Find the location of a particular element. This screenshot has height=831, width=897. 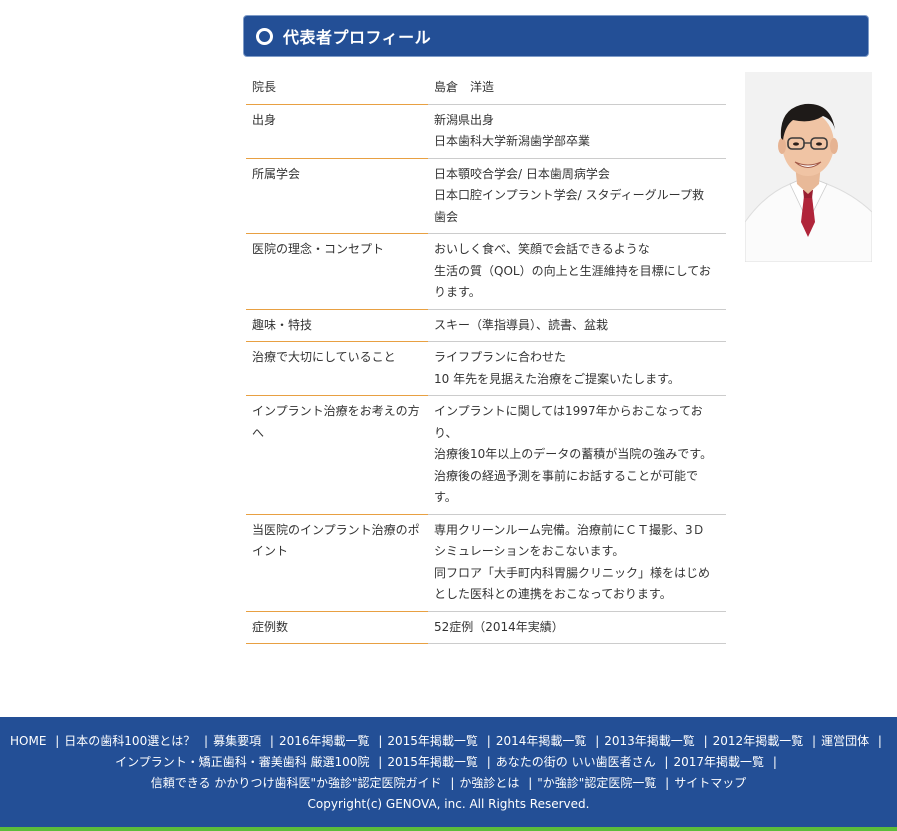

page-title: 代表者プロフィール is located at coordinates (357, 37).